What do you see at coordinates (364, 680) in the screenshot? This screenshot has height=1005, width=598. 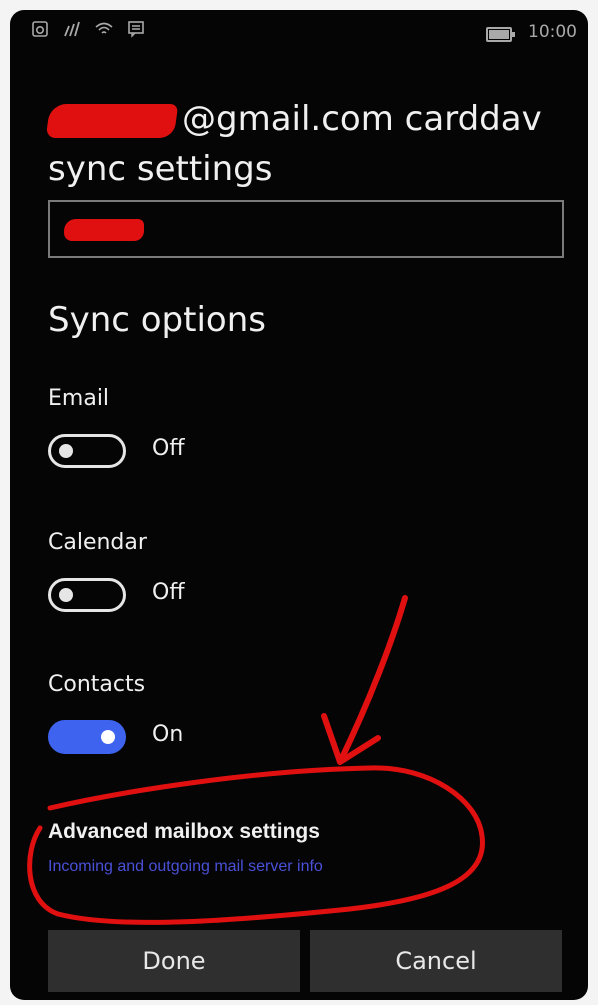 I see `annotation-arrow` at bounding box center [364, 680].